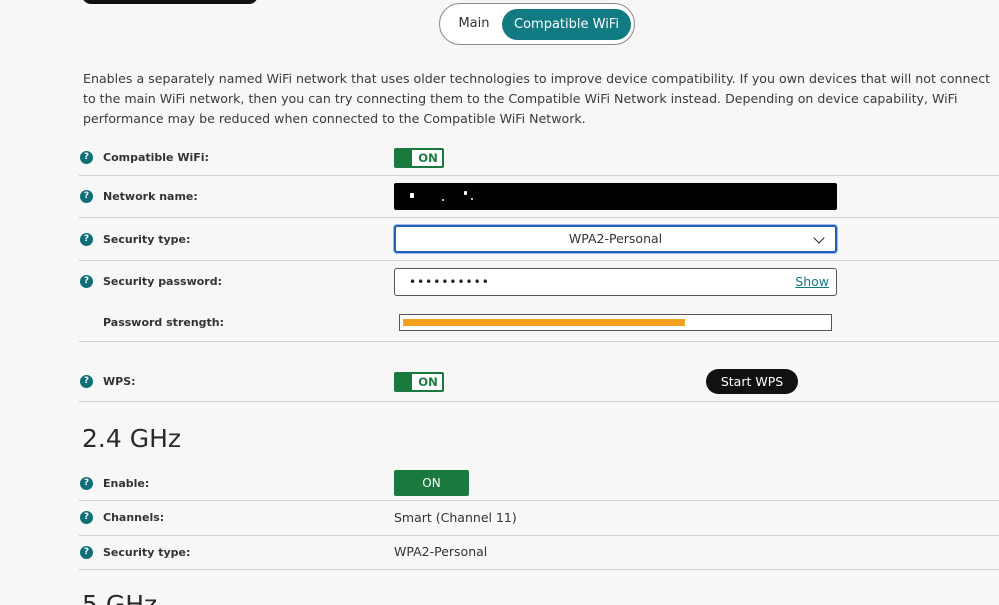  What do you see at coordinates (474, 24) in the screenshot?
I see `tab-main: Main` at bounding box center [474, 24].